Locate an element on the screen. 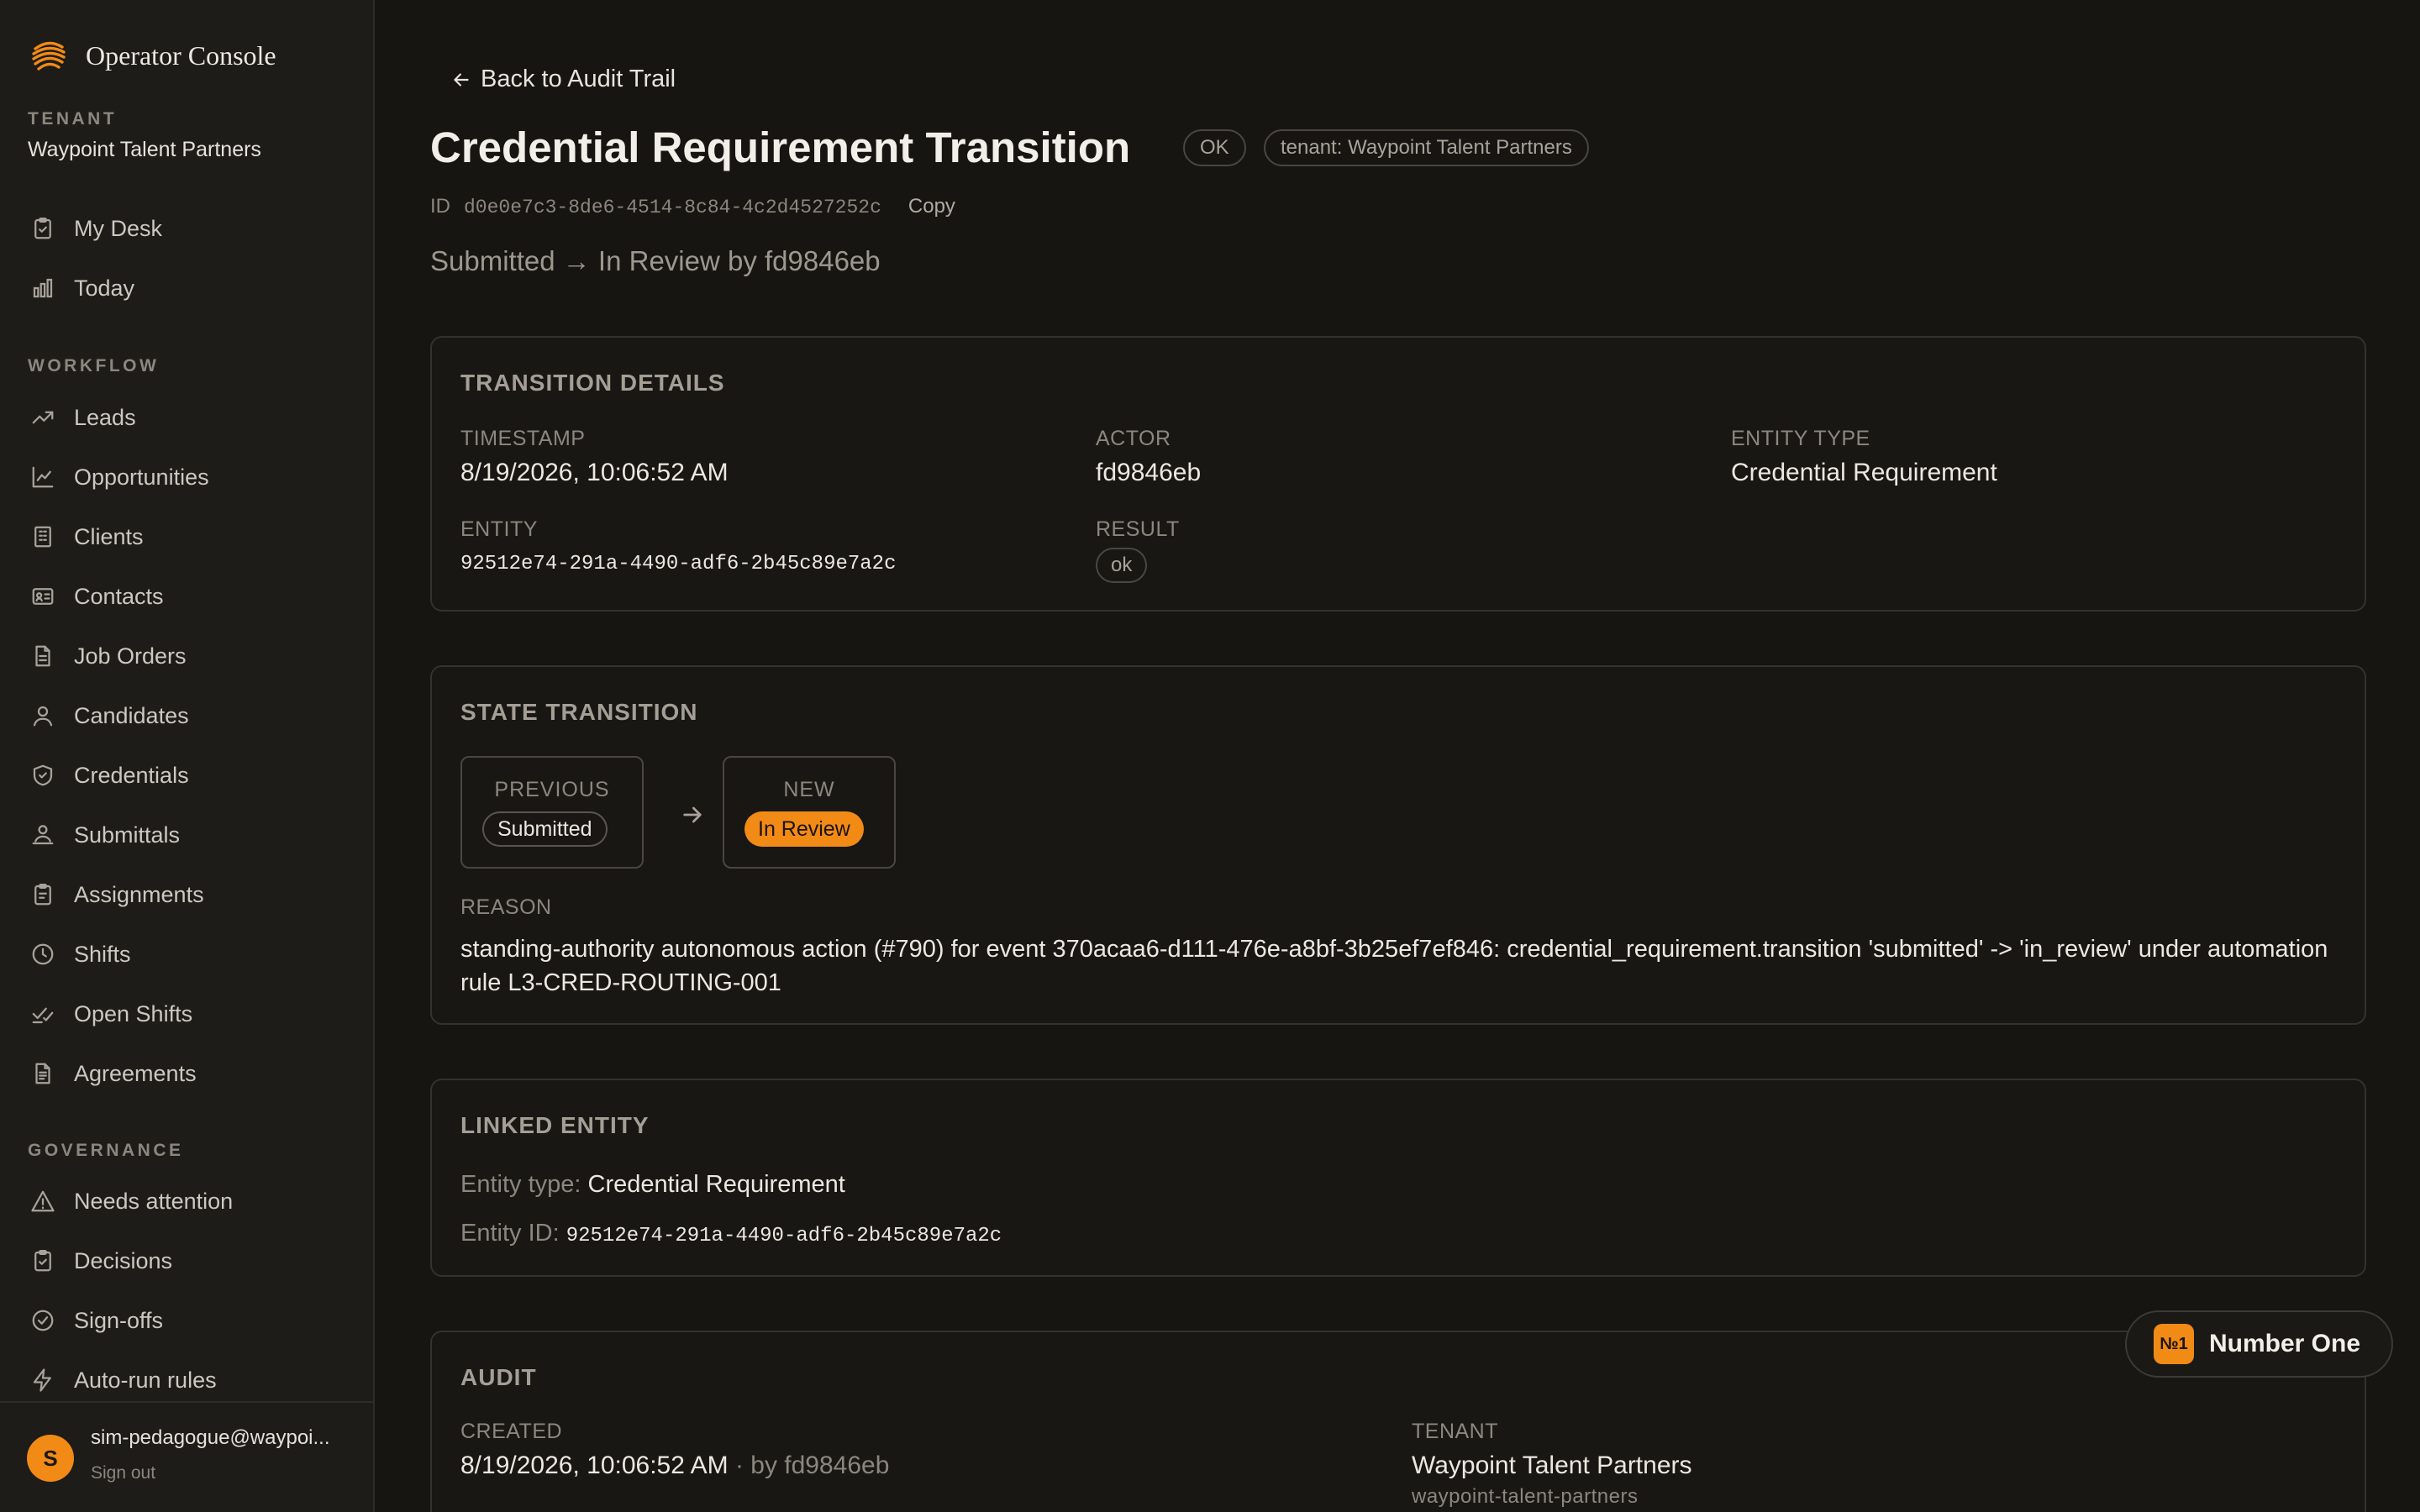 This screenshot has width=2420, height=1512. user-handoff-icon is located at coordinates (43, 835).